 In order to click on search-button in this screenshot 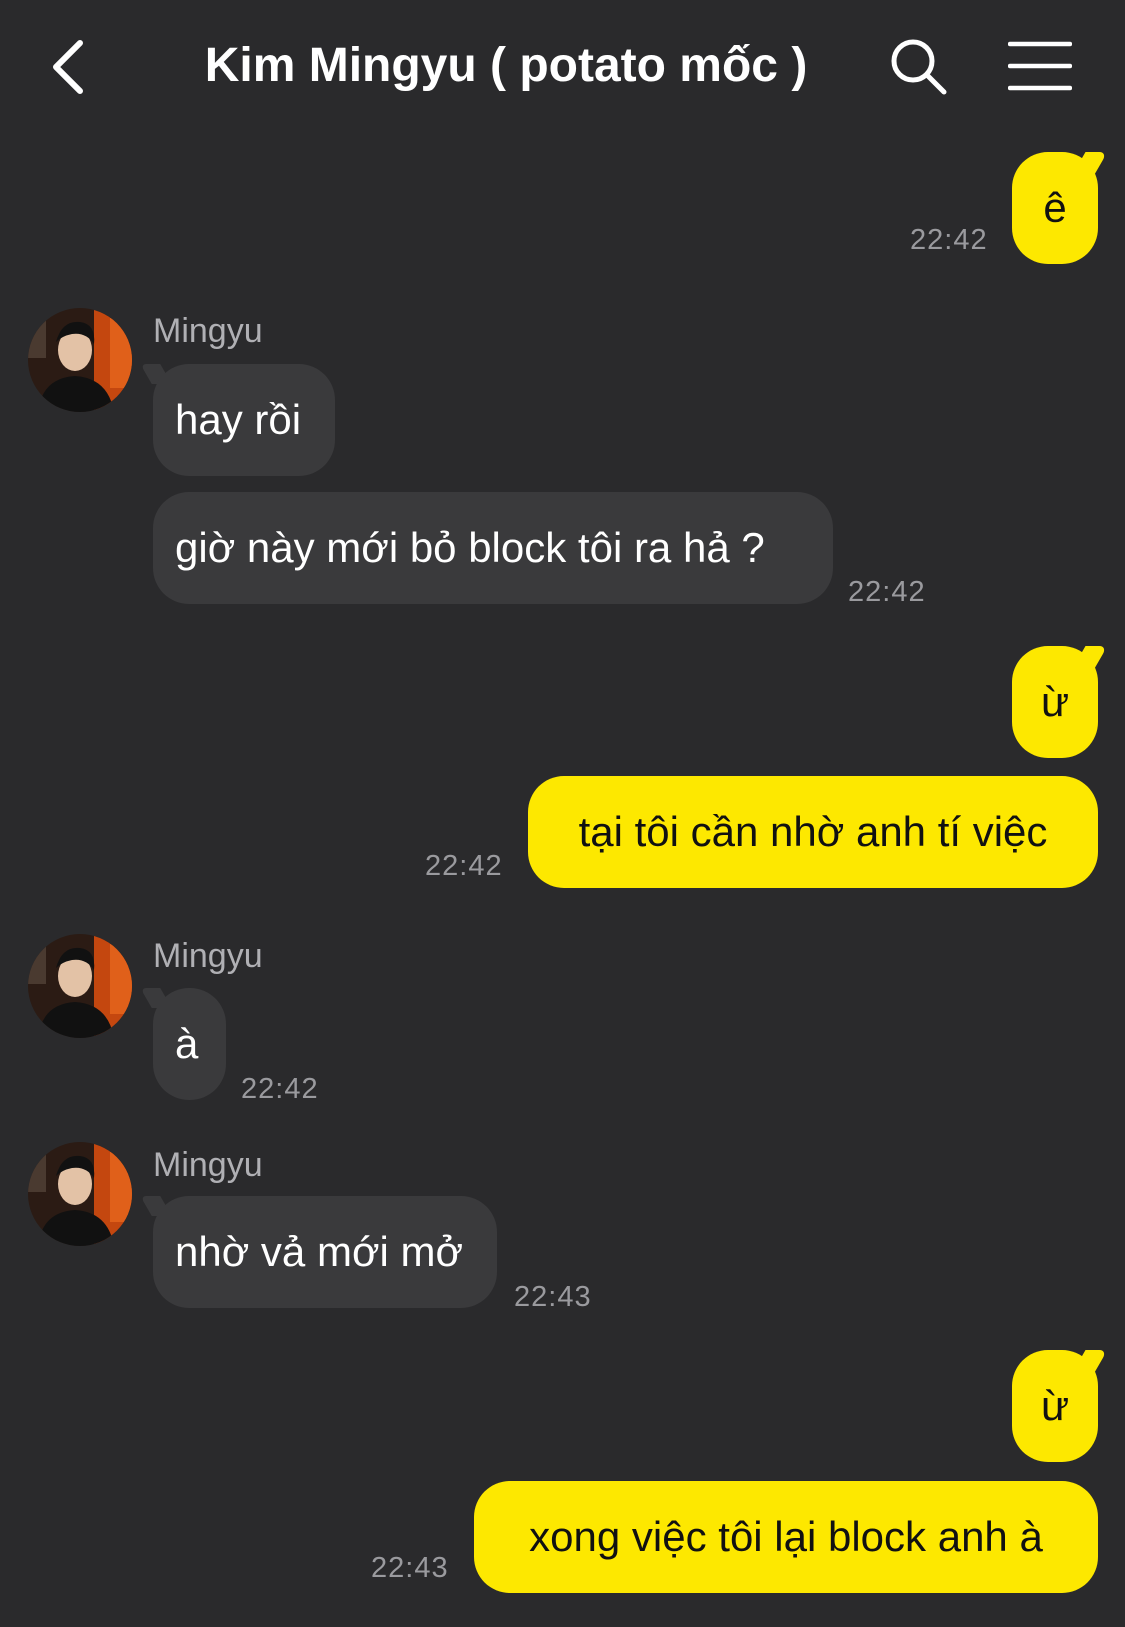, I will do `click(919, 67)`.